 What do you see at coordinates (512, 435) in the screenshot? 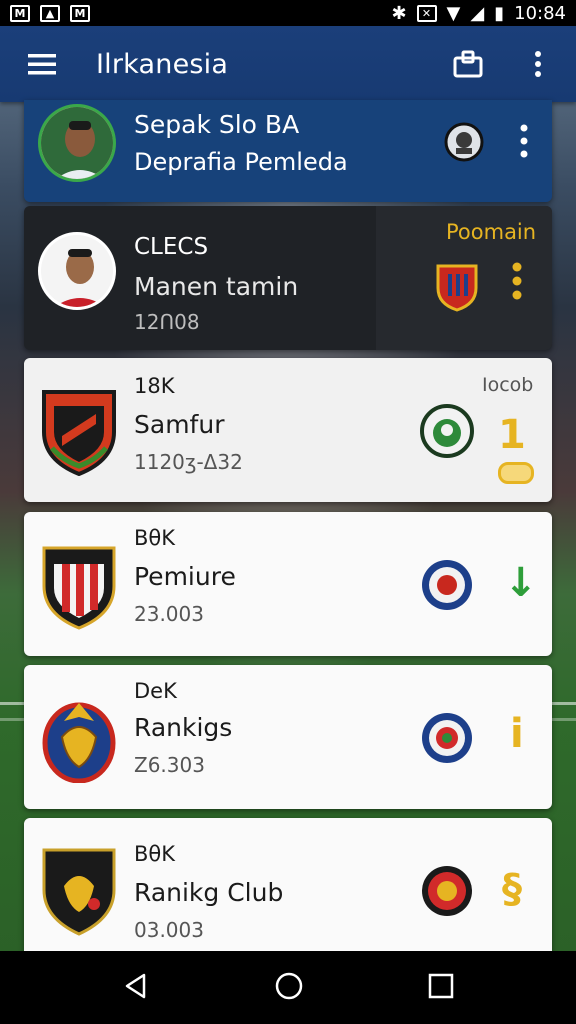
I see `rank-indicator-icon: 1` at bounding box center [512, 435].